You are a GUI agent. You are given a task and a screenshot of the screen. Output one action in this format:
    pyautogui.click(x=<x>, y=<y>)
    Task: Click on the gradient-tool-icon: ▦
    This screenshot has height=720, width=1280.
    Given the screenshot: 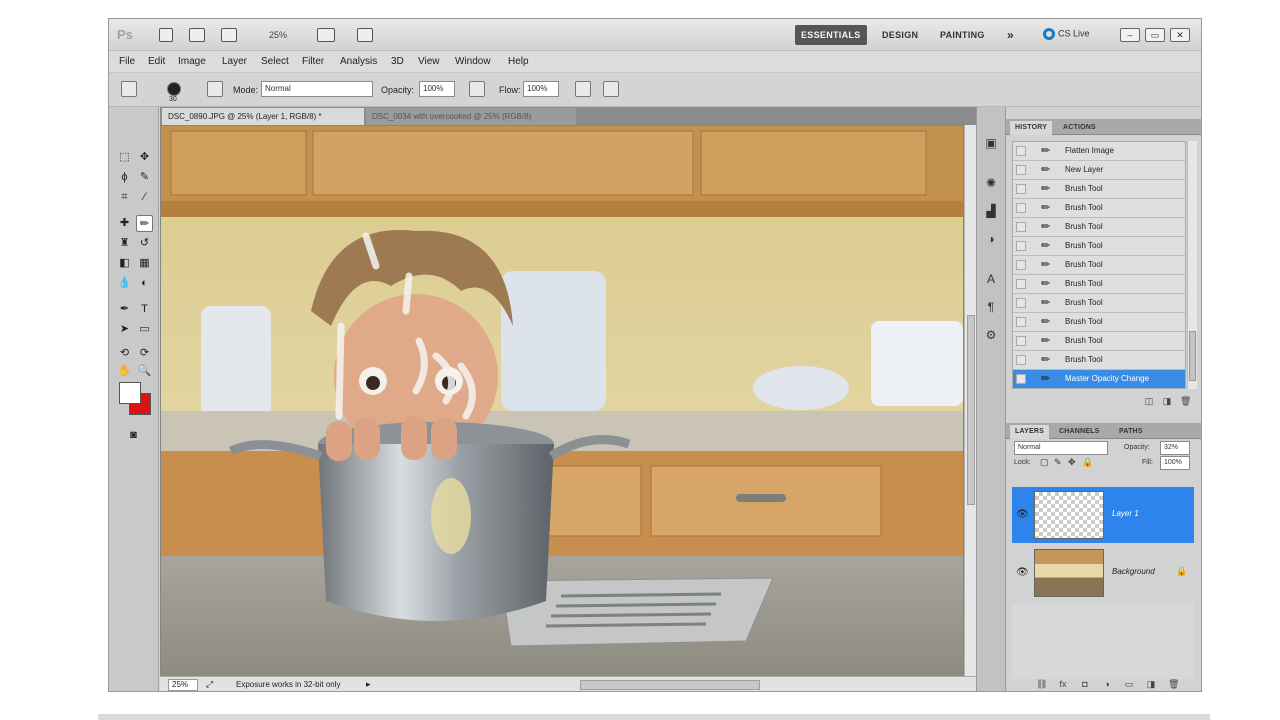 What is the action you would take?
    pyautogui.click(x=144, y=263)
    